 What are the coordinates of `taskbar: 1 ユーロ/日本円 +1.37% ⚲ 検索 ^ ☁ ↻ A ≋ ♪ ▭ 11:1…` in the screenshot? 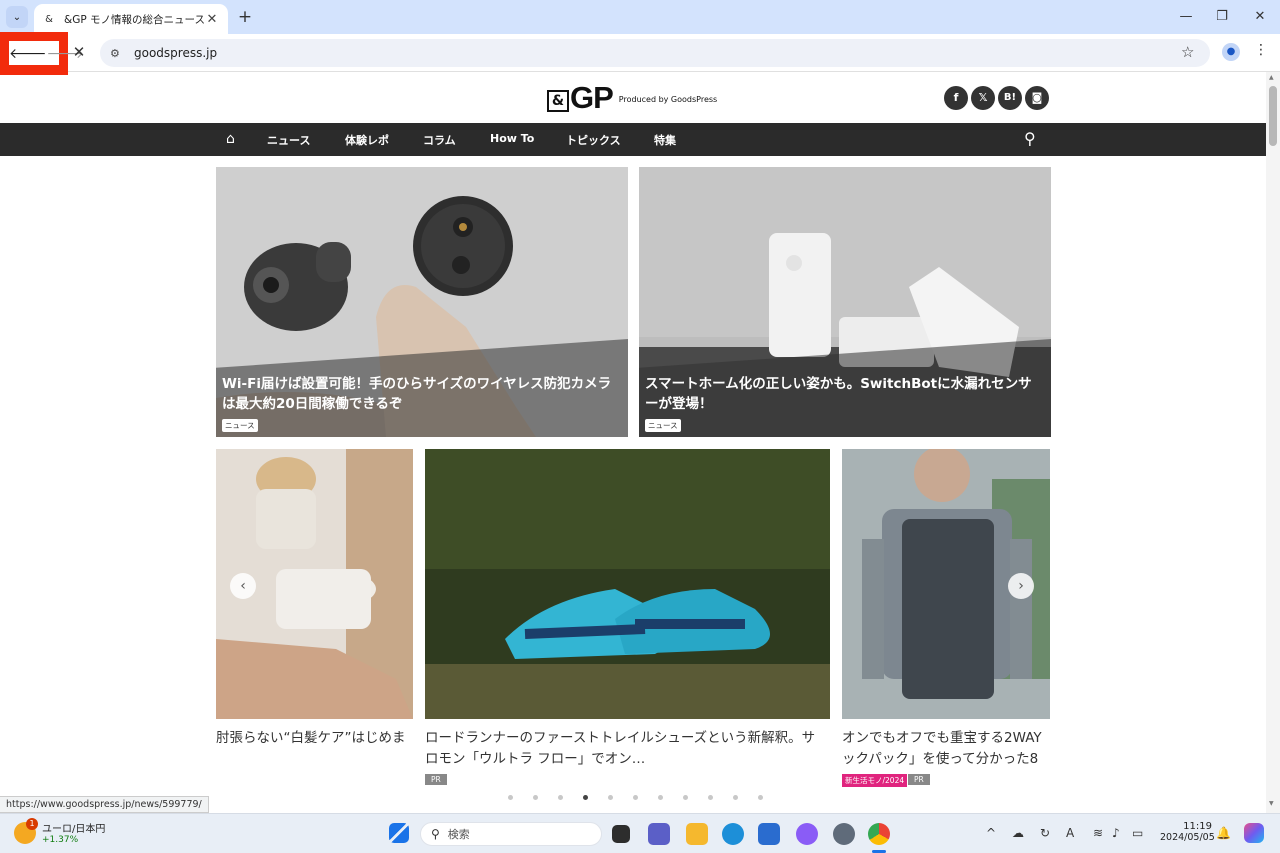 It's located at (640, 833).